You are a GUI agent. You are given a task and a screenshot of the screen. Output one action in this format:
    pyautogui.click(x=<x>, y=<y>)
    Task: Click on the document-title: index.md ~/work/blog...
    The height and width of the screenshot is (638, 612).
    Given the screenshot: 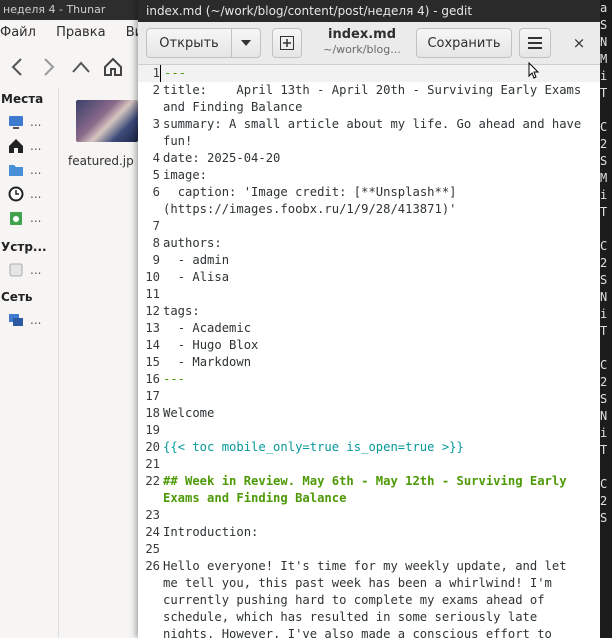 What is the action you would take?
    pyautogui.click(x=362, y=42)
    